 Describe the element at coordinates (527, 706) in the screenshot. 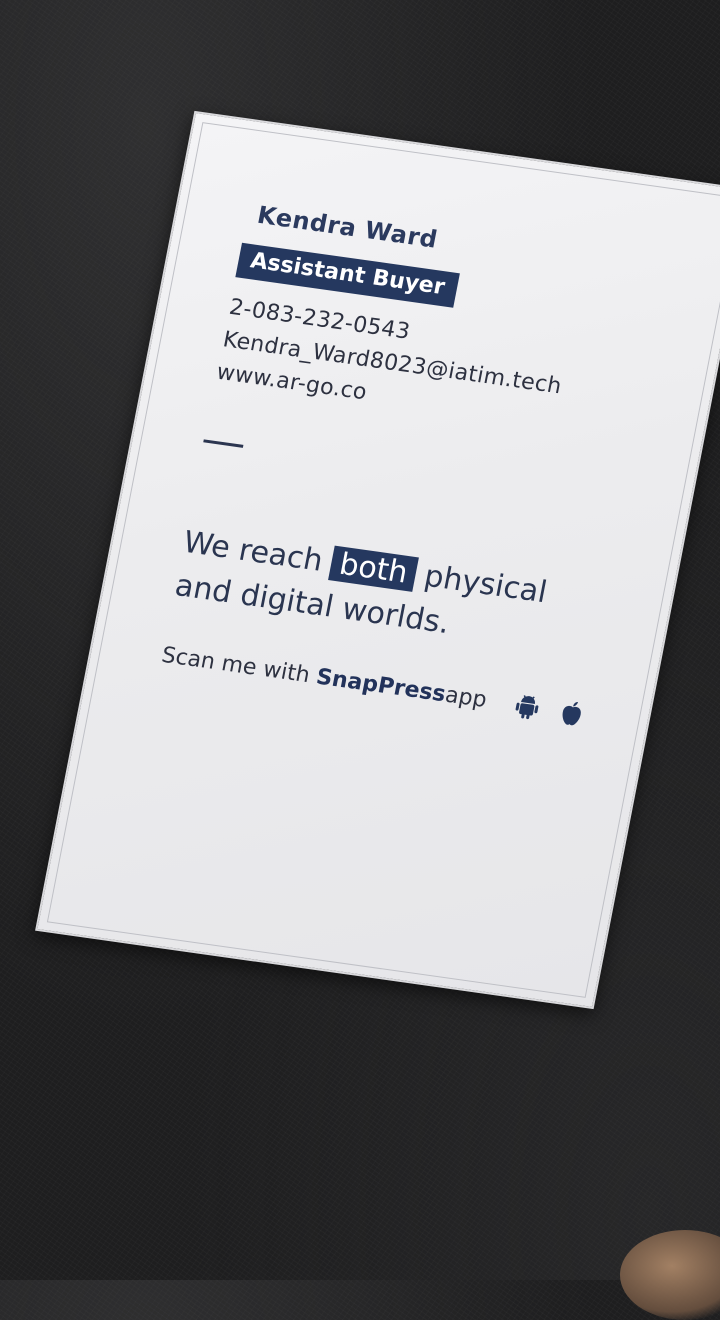

I see `android-icon` at that location.